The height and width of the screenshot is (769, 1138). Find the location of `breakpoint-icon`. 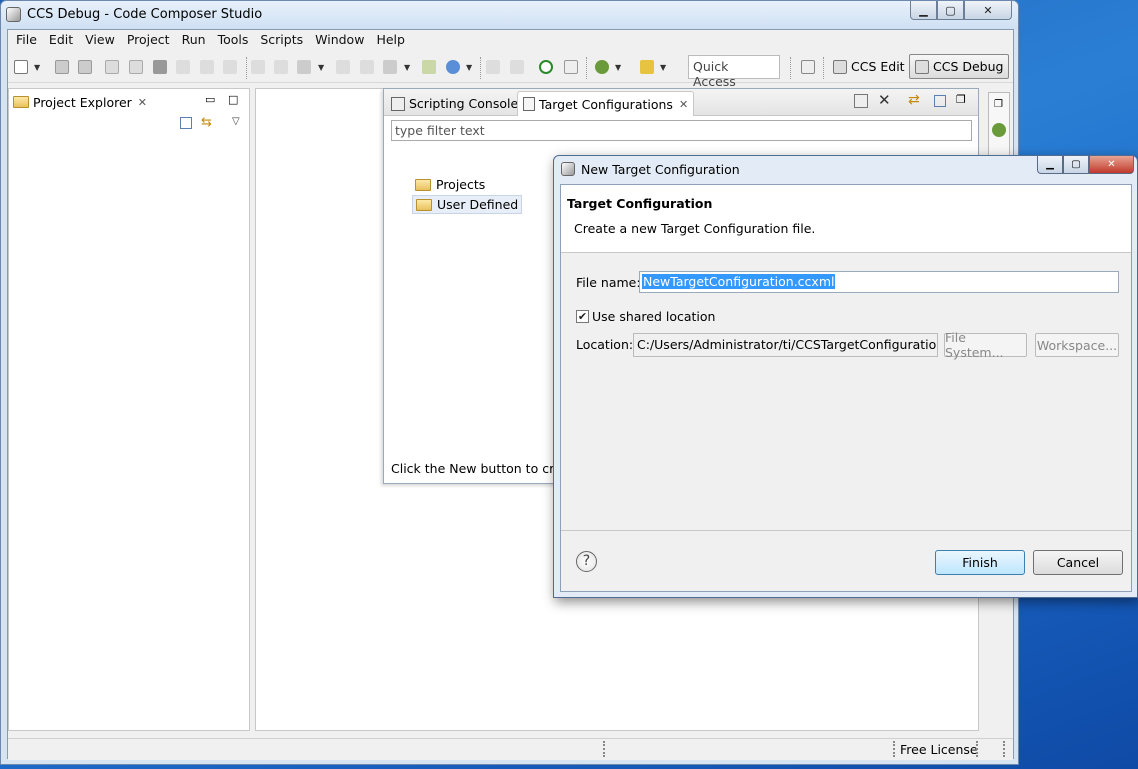

breakpoint-icon is located at coordinates (343, 67).